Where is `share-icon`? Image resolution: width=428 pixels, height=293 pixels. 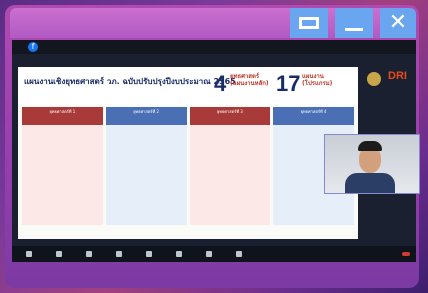 share-icon is located at coordinates (179, 253).